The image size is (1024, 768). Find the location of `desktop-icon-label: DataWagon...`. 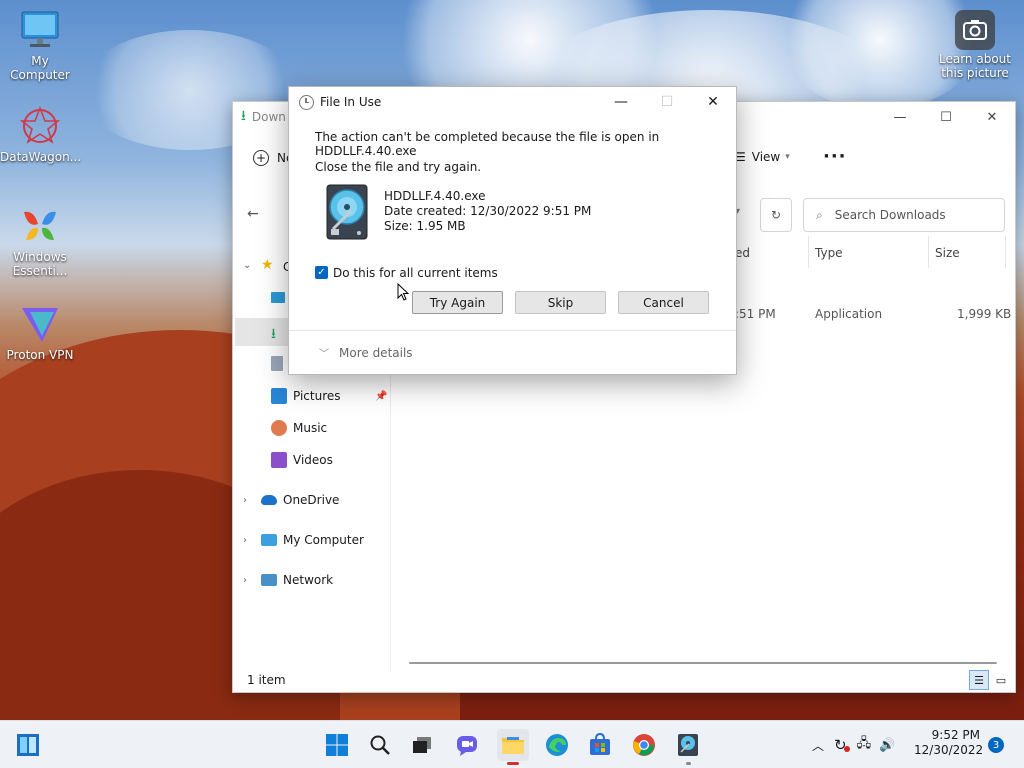

desktop-icon-label: DataWagon... is located at coordinates (41, 157).